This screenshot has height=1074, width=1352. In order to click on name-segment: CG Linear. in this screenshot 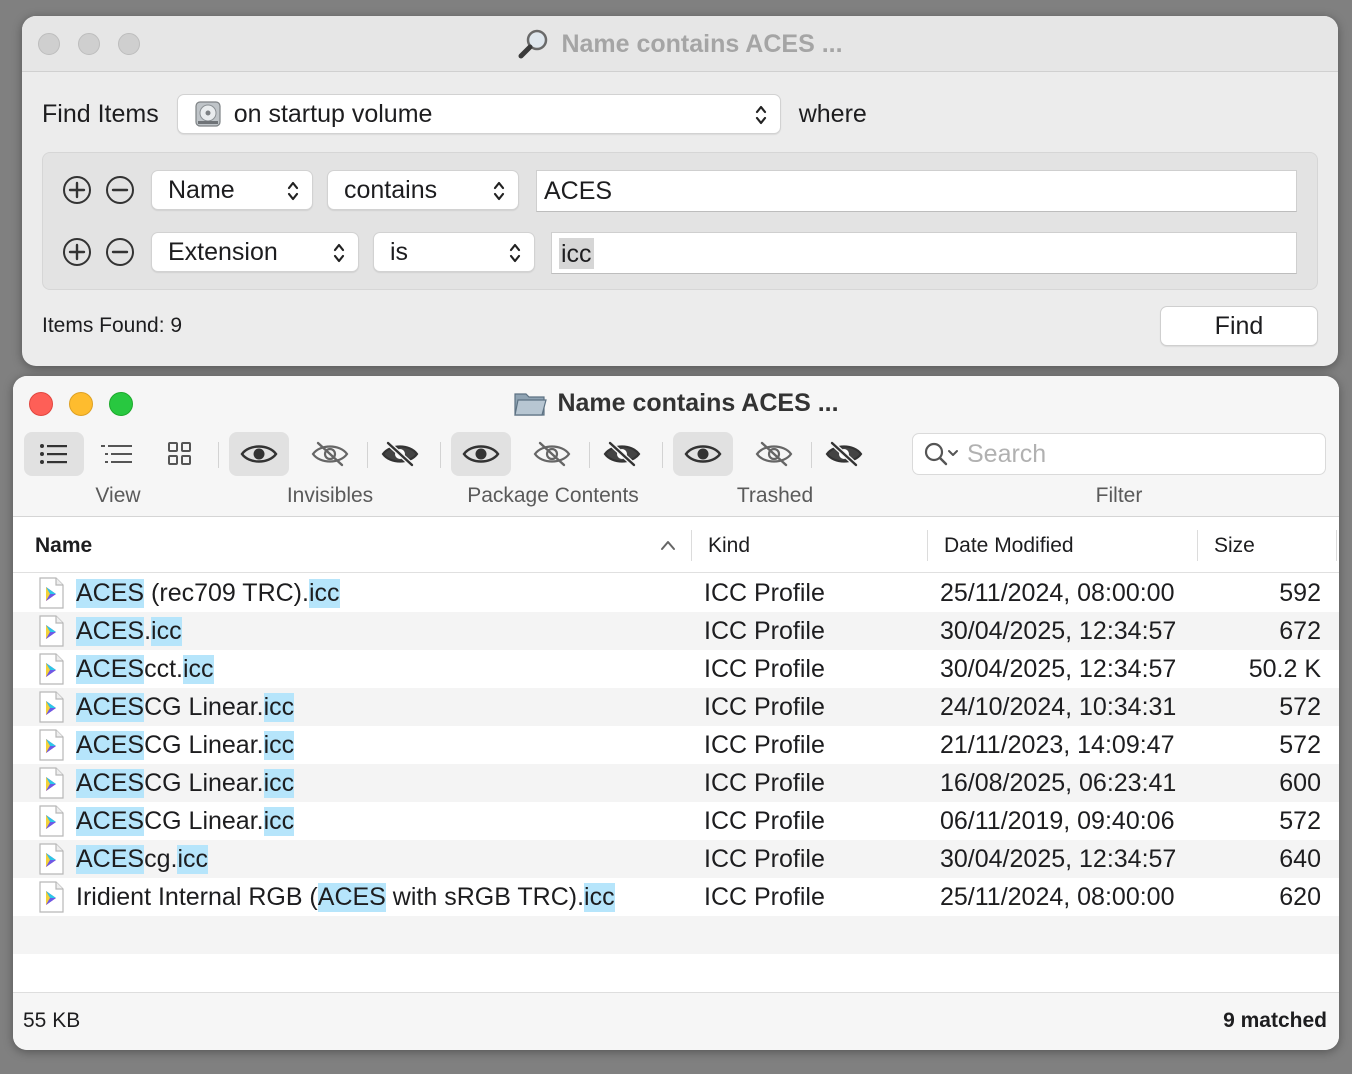, I will do `click(204, 744)`.